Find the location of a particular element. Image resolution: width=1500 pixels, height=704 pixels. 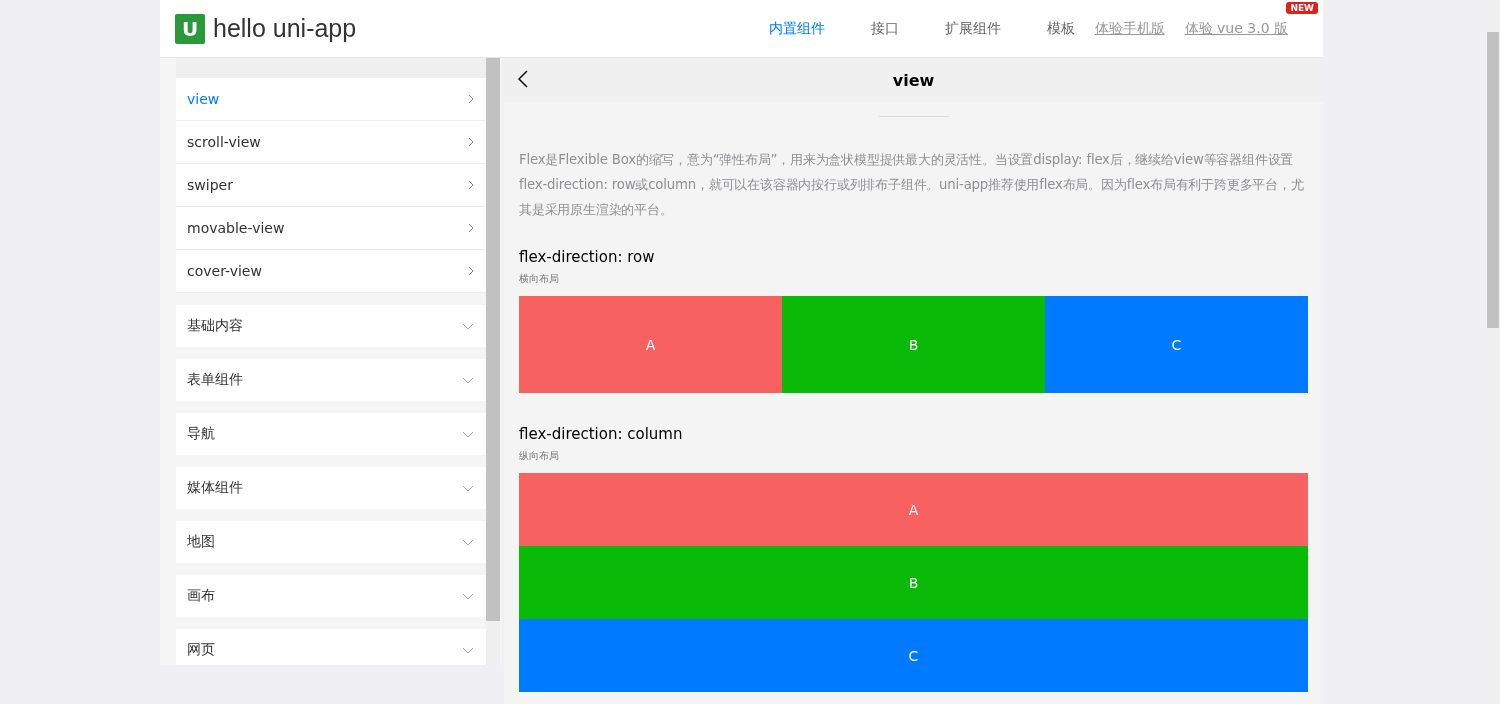

sidebar-group: 网页 is located at coordinates (331, 647).